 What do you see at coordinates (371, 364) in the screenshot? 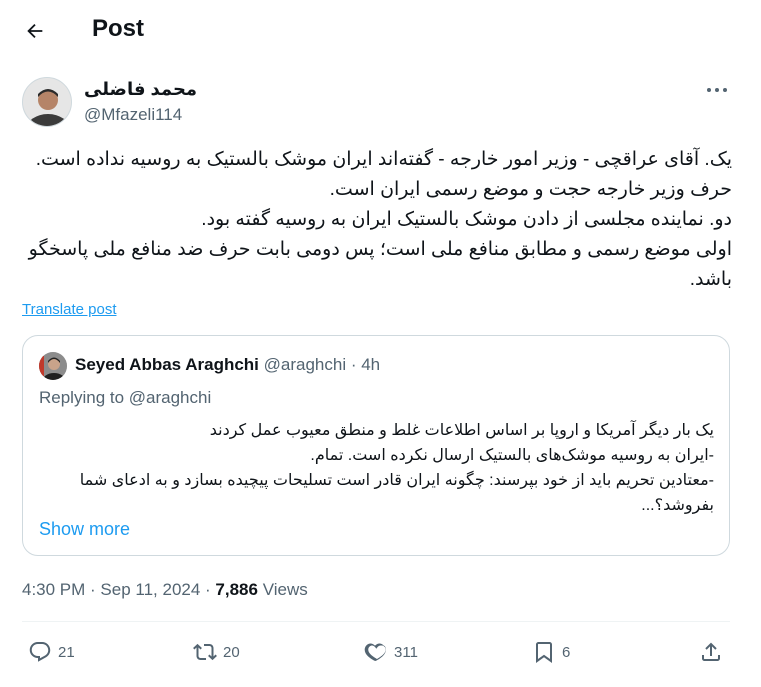
I see `quote-time: 4h` at bounding box center [371, 364].